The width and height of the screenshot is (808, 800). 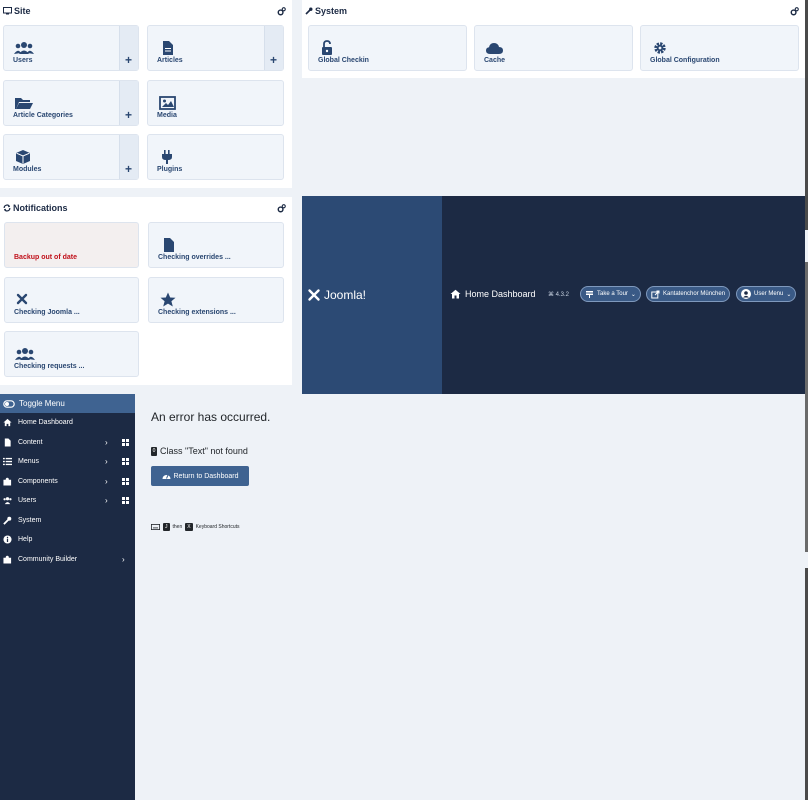 I want to click on joomla-logo: Joomla!, so click(x=336, y=295).